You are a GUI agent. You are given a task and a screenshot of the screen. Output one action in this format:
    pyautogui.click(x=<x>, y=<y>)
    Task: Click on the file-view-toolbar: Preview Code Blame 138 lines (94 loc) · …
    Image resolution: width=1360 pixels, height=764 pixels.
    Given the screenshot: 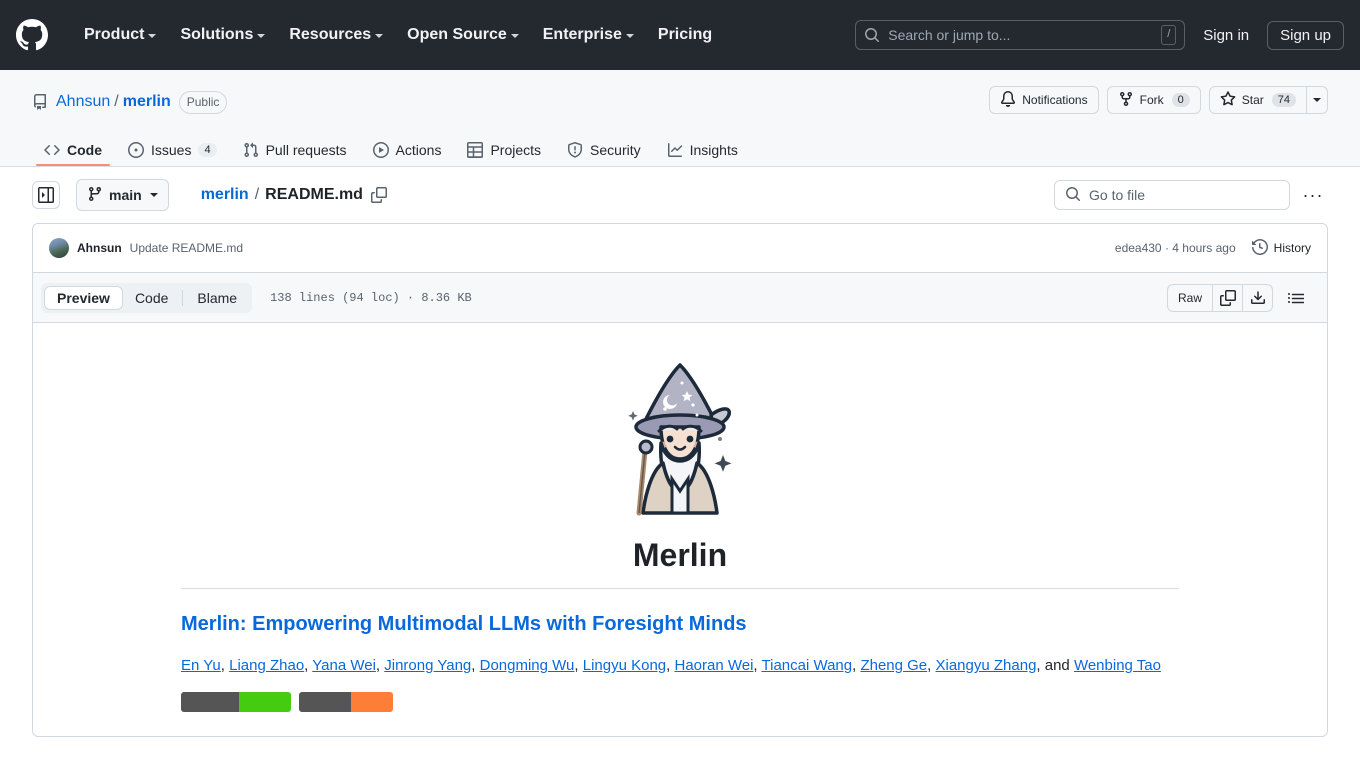 What is the action you would take?
    pyautogui.click(x=680, y=298)
    